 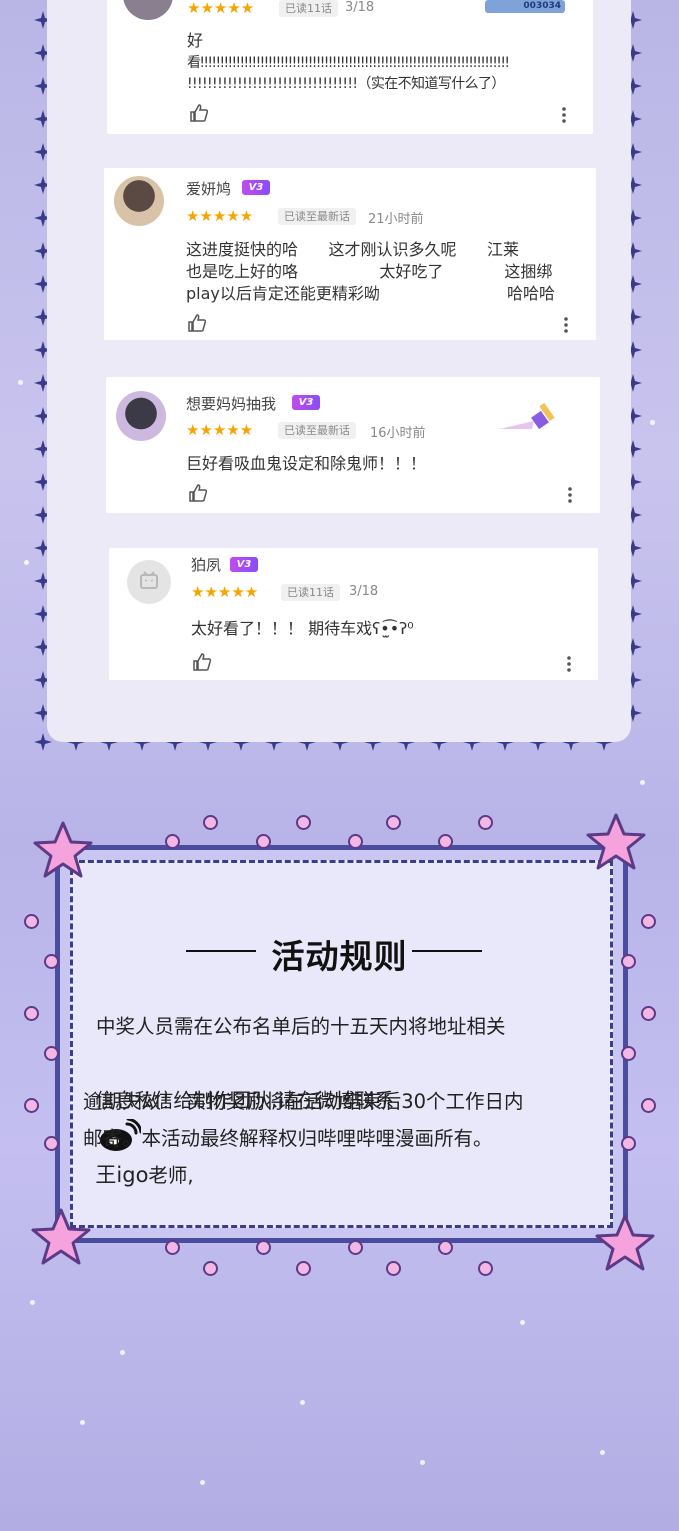 I want to click on comment-text-line: 也是吃上好的咯 太好吃了 这捆绑, so click(x=369, y=271).